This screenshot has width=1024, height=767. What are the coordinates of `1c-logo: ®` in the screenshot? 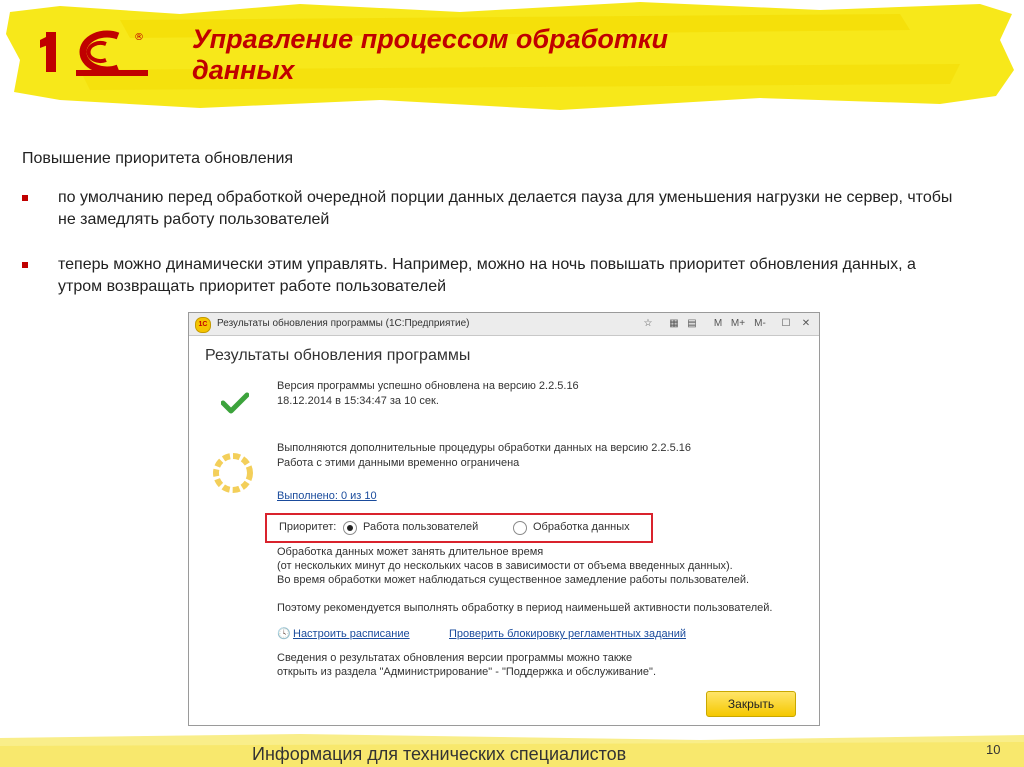 It's located at (94, 53).